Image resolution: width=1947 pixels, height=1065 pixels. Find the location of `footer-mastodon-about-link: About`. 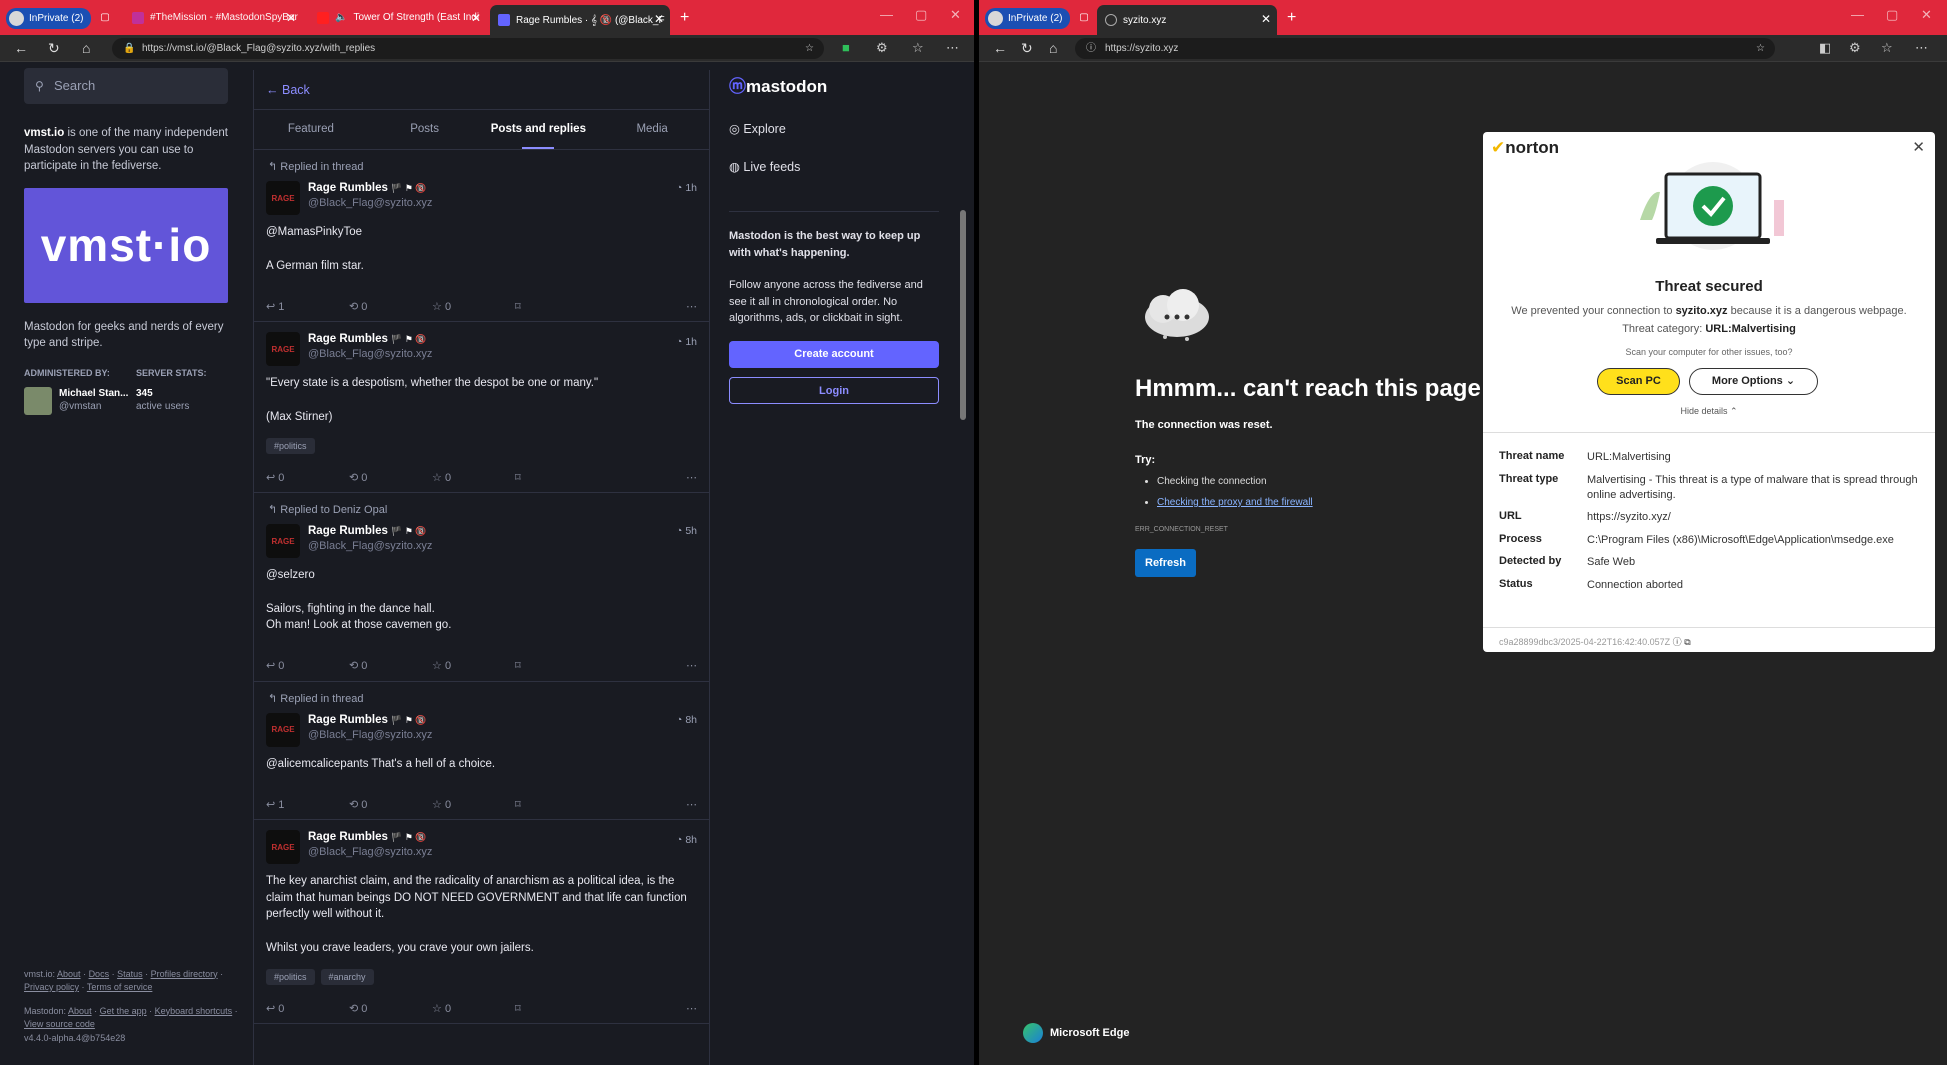

footer-mastodon-about-link: About is located at coordinates (80, 1011).